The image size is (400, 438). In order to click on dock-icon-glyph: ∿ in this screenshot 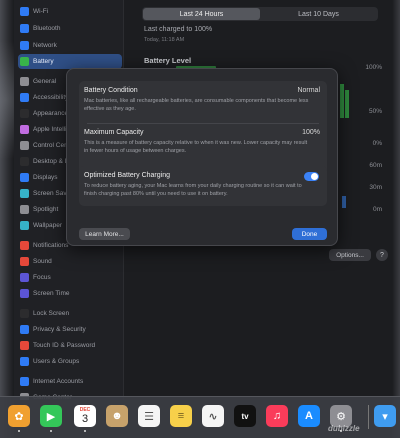, I will do `click(213, 416)`.